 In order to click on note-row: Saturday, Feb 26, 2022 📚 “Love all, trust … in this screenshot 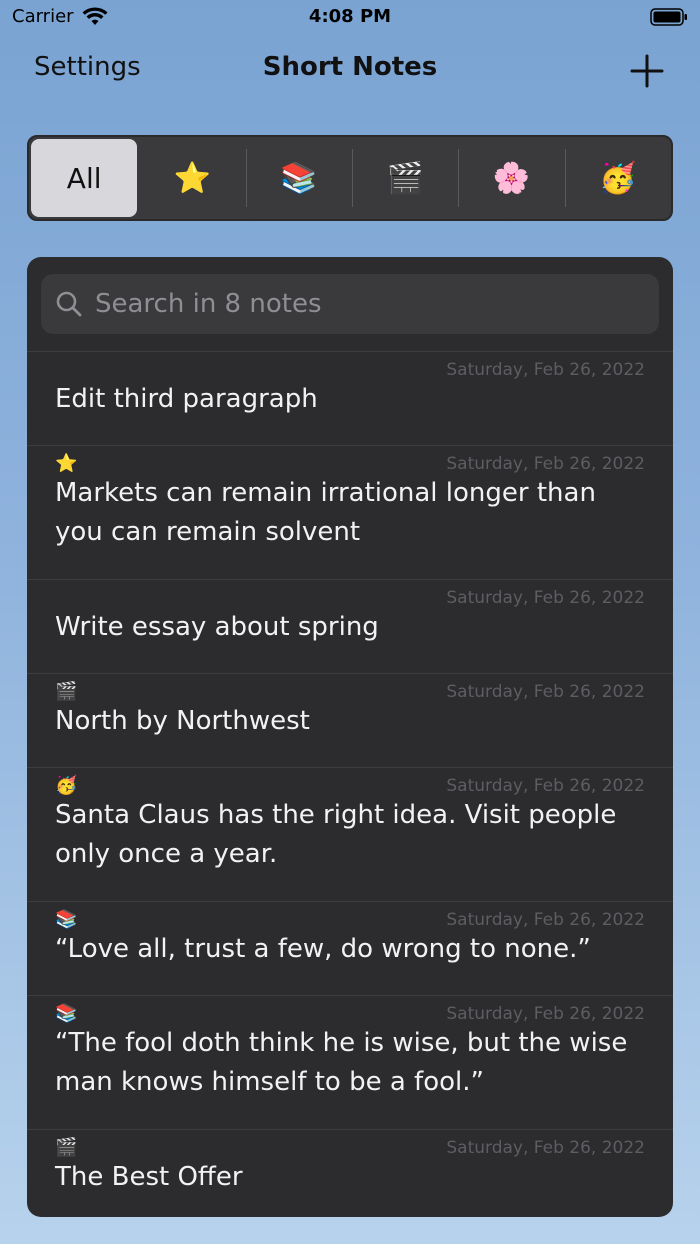, I will do `click(350, 948)`.